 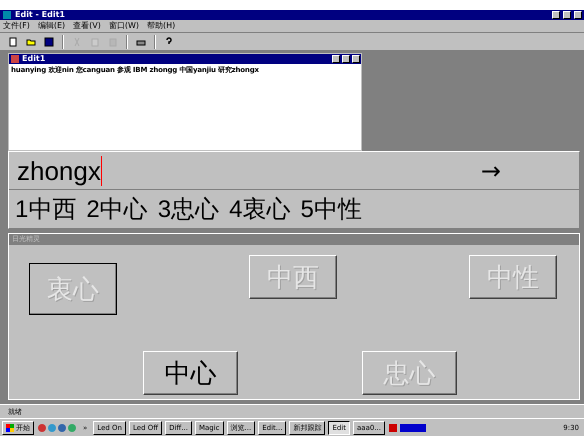 I want to click on candidate-item: 3忠心, so click(x=189, y=209).